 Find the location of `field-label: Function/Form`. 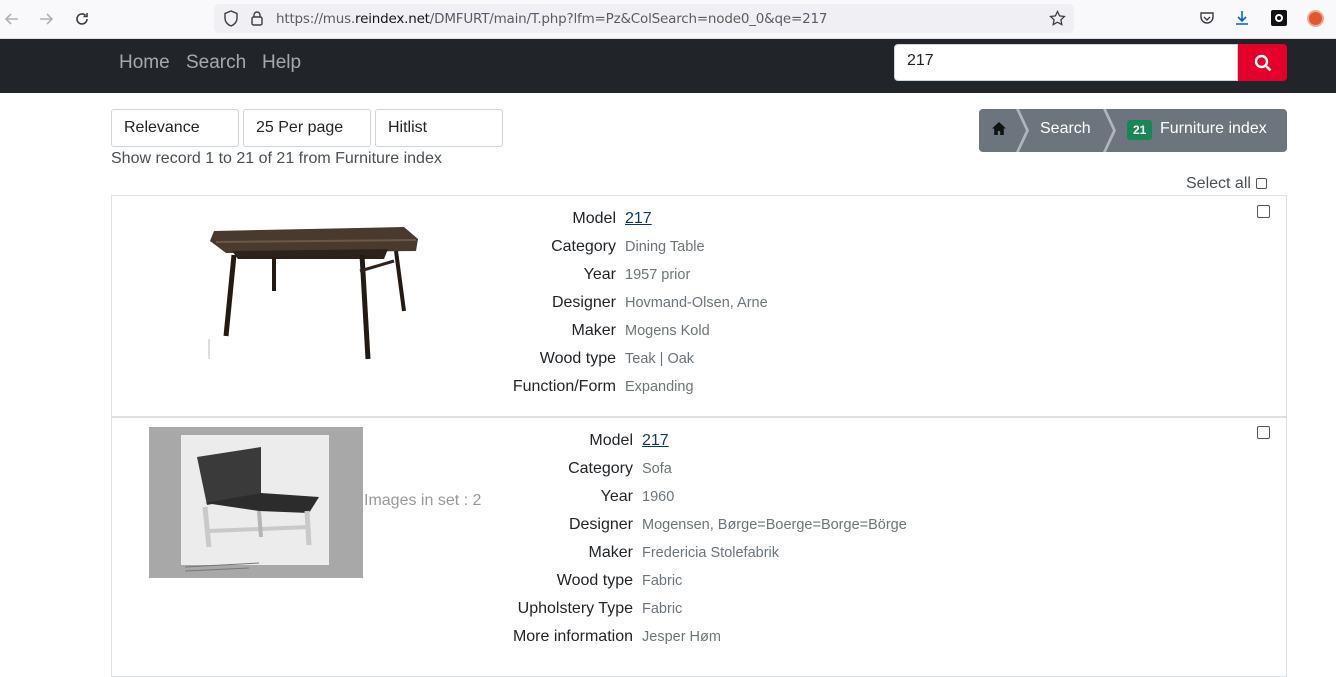

field-label: Function/Form is located at coordinates (564, 386).